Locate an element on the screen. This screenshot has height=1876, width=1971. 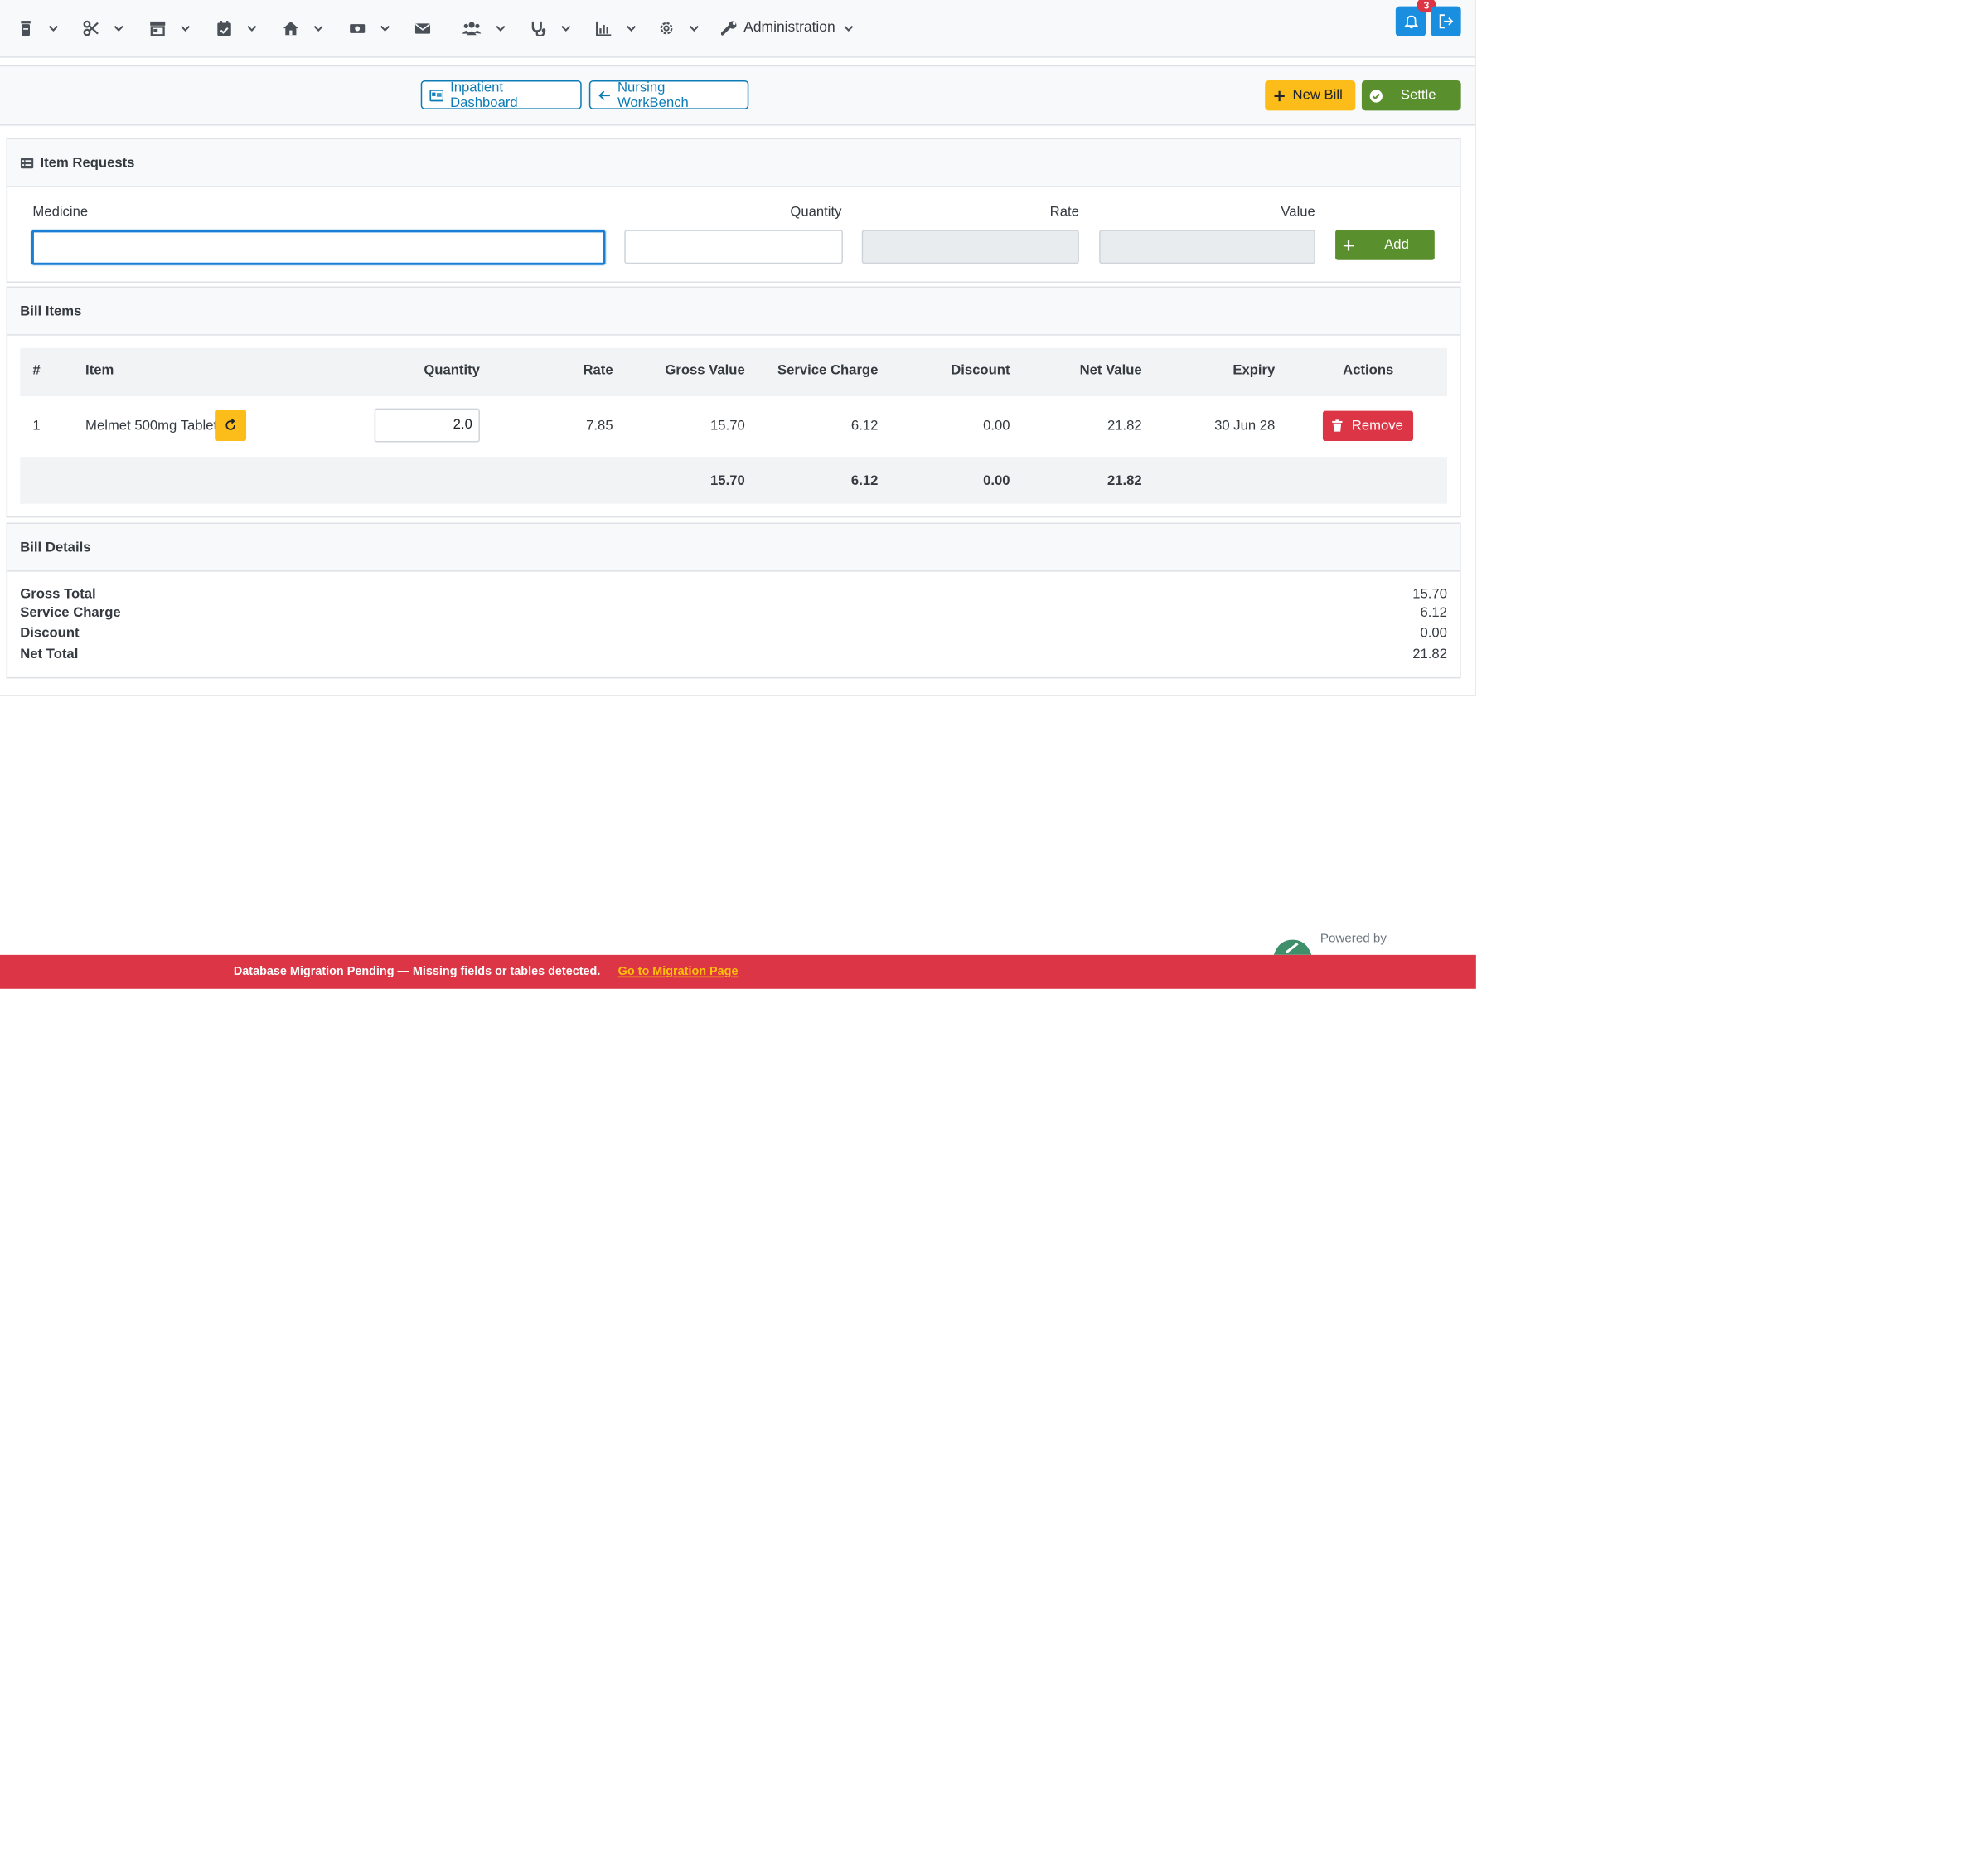
quantity-input is located at coordinates (733, 247).